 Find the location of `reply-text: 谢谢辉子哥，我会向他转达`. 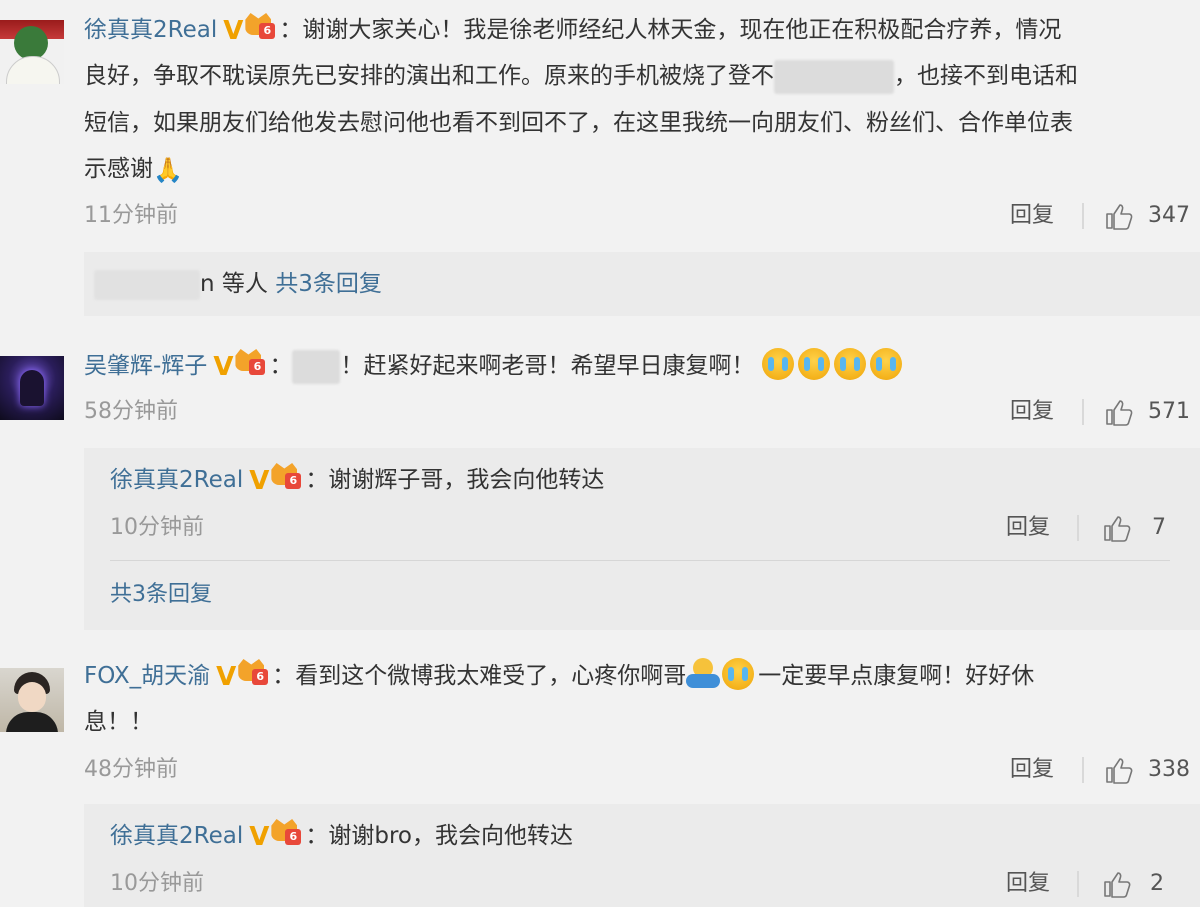

reply-text: 谢谢辉子哥，我会向他转达 is located at coordinates (466, 480).